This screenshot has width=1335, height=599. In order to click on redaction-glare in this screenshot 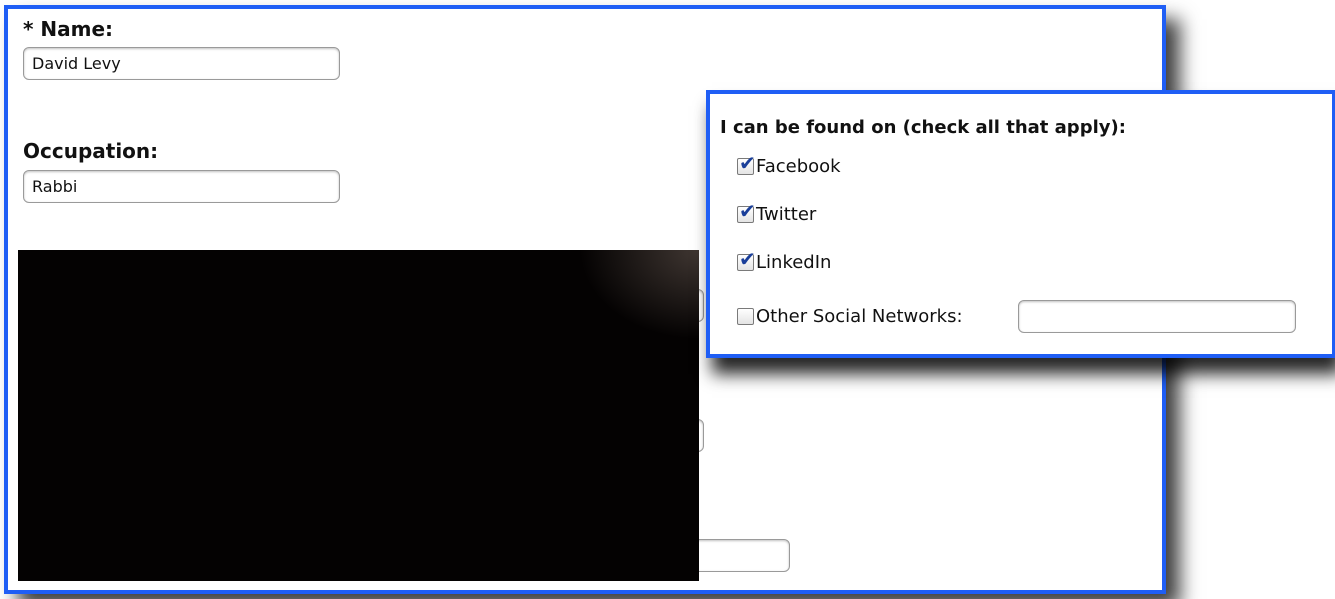, I will do `click(639, 295)`.